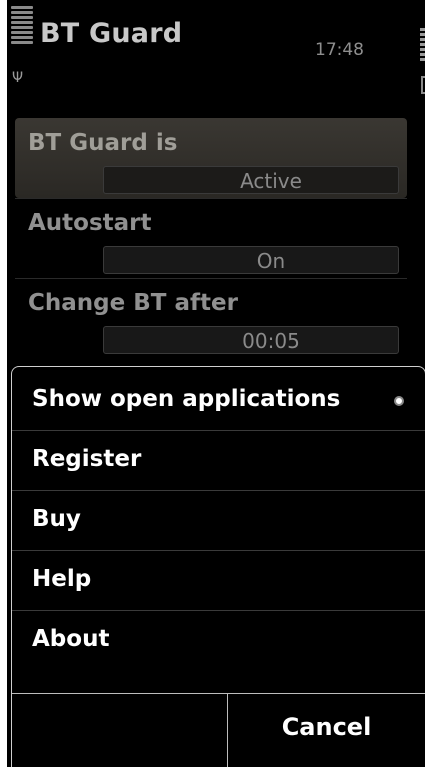 This screenshot has height=767, width=433. What do you see at coordinates (218, 581) in the screenshot?
I see `menu-item-help: Help` at bounding box center [218, 581].